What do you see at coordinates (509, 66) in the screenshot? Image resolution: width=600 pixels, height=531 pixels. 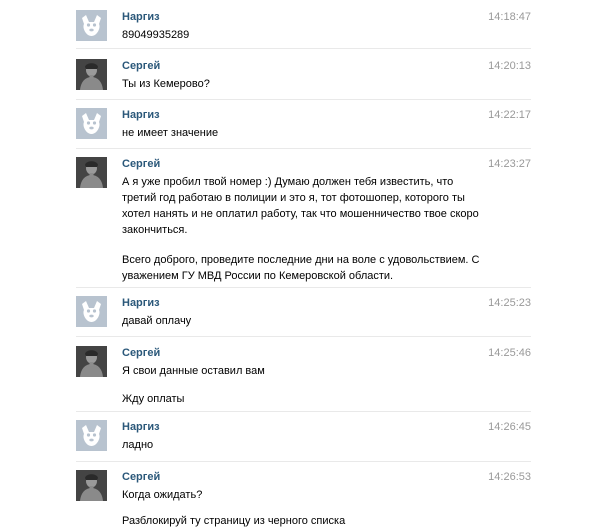 I see `message-timestamp: 14:20:13` at bounding box center [509, 66].